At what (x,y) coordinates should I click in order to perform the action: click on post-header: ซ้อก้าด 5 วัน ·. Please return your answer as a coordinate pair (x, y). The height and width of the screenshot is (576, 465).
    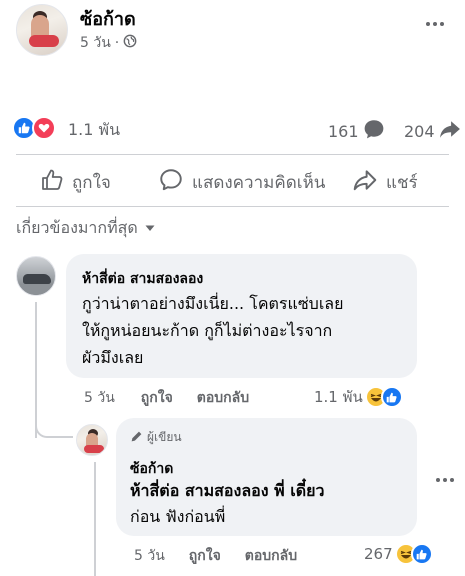
    Looking at the image, I should click on (232, 30).